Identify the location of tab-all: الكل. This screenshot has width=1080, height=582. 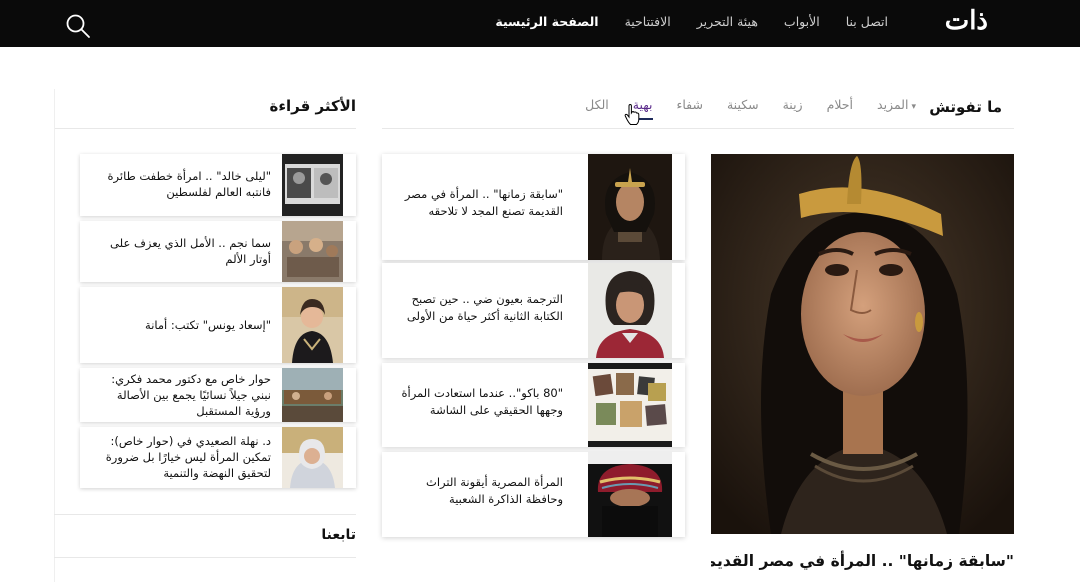
(597, 107).